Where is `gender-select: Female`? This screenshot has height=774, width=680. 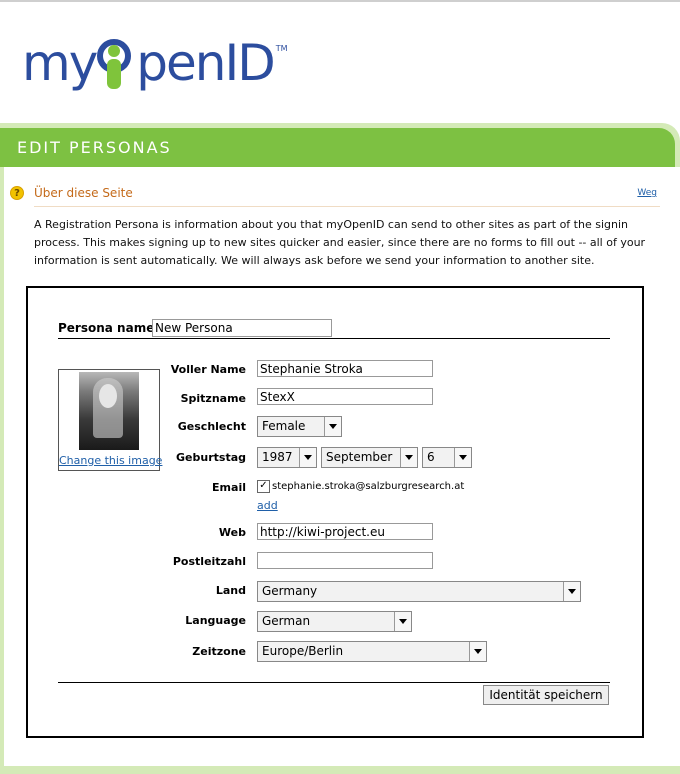
gender-select: Female is located at coordinates (299, 426).